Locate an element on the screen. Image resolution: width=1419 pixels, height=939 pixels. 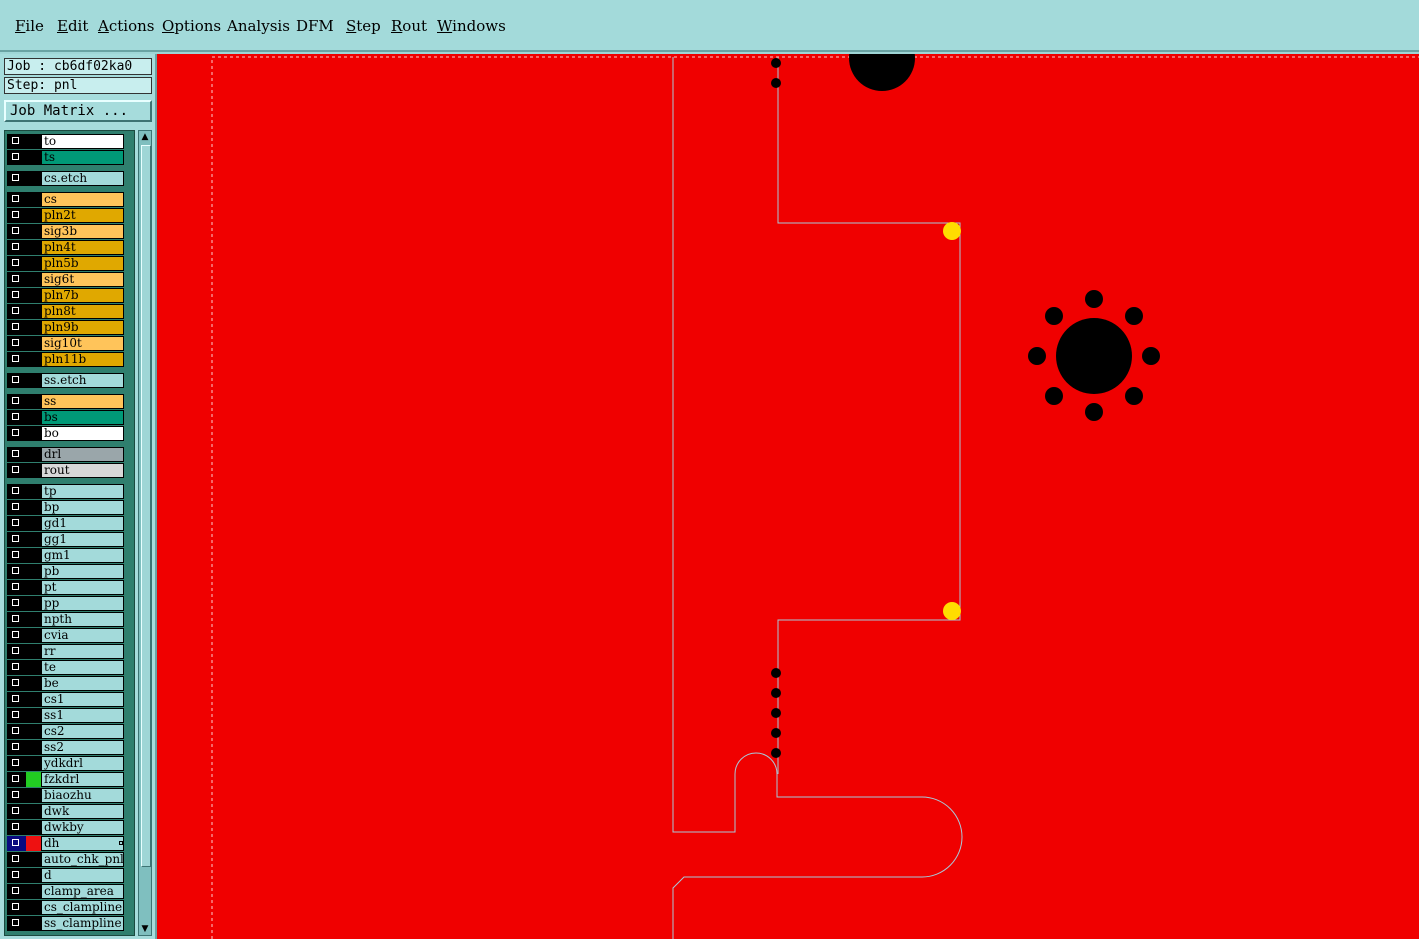
layer-row-dwkby: dwkby is located at coordinates (69, 827).